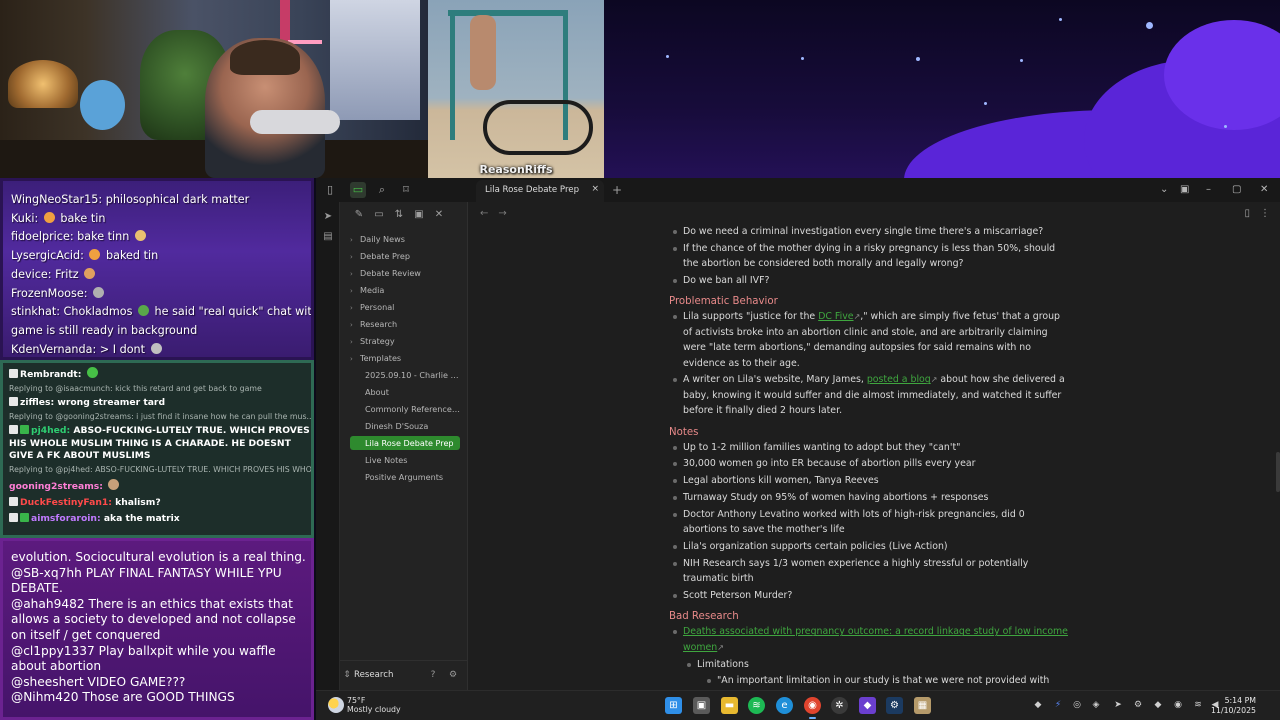 This screenshot has height=720, width=1280. Describe the element at coordinates (330, 190) in the screenshot. I see `sidebar-toggle-icon: ▯` at that location.